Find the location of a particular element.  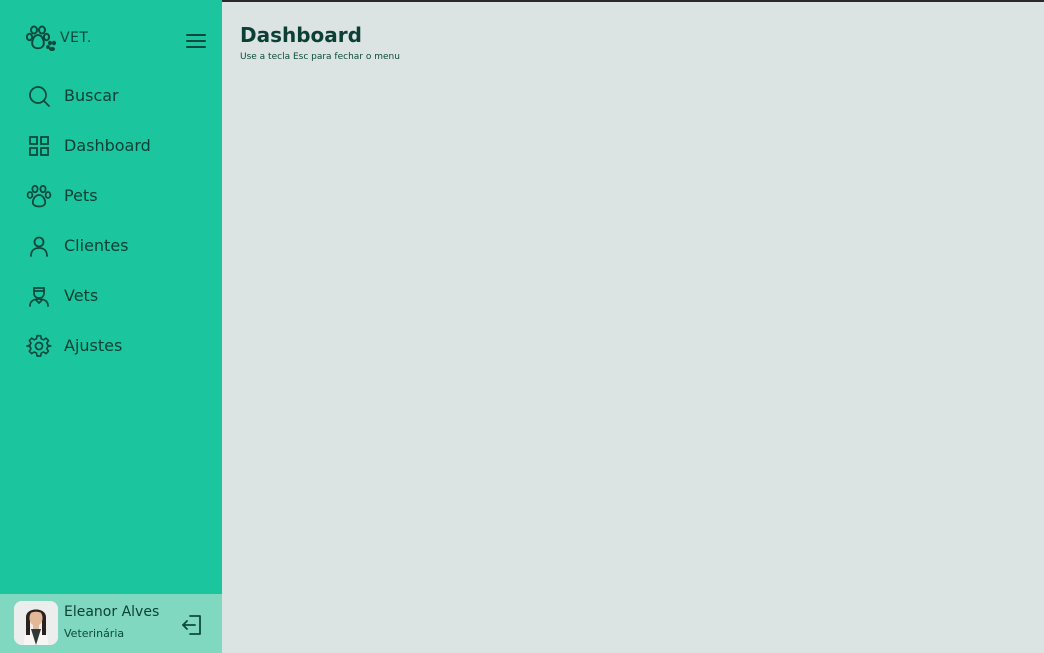

sidebar-item-label: Dashboard is located at coordinates (107, 145).